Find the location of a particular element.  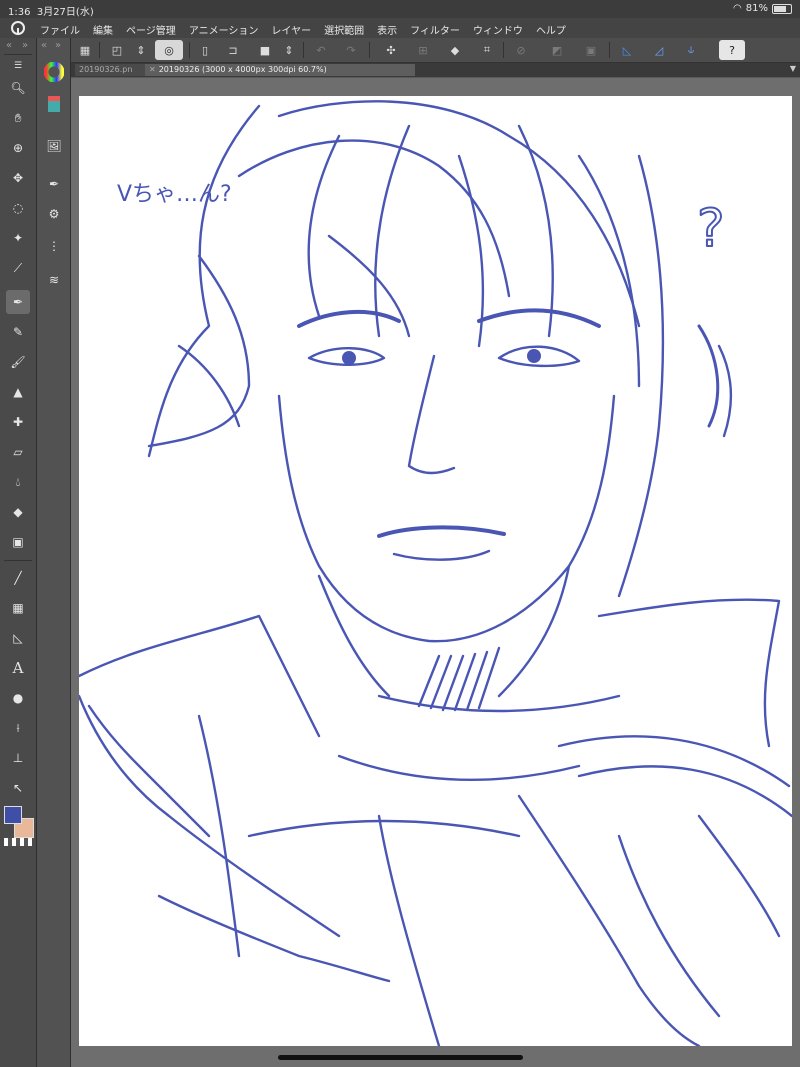

deselect-icon: ⊘ is located at coordinates (521, 50).